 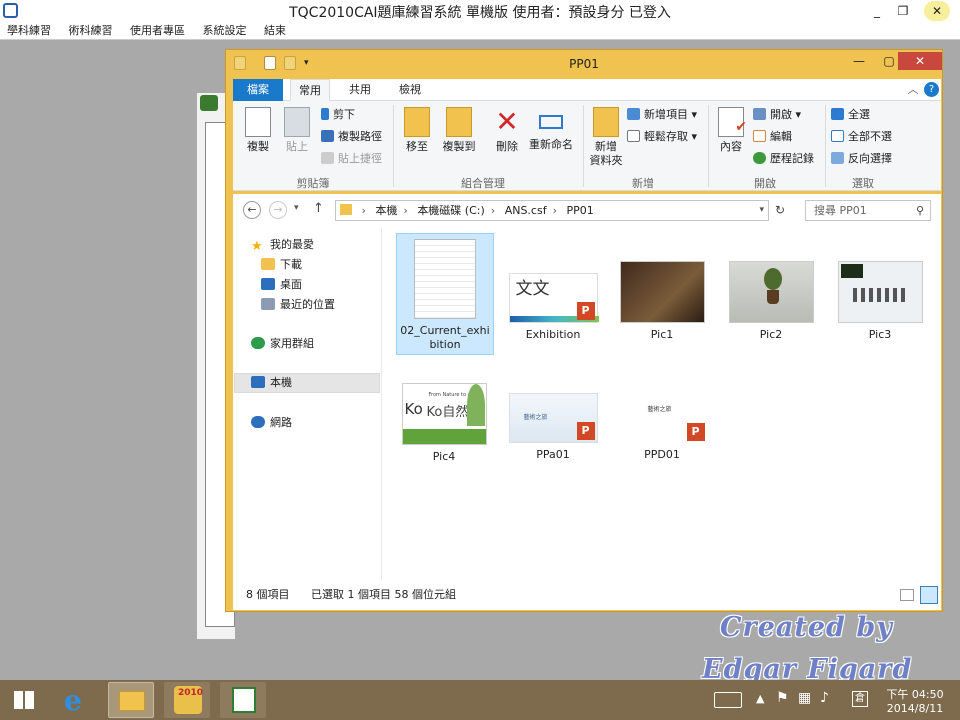 What do you see at coordinates (447, 412) in the screenshot?
I see `thumbnail-text: Ko自然` at bounding box center [447, 412].